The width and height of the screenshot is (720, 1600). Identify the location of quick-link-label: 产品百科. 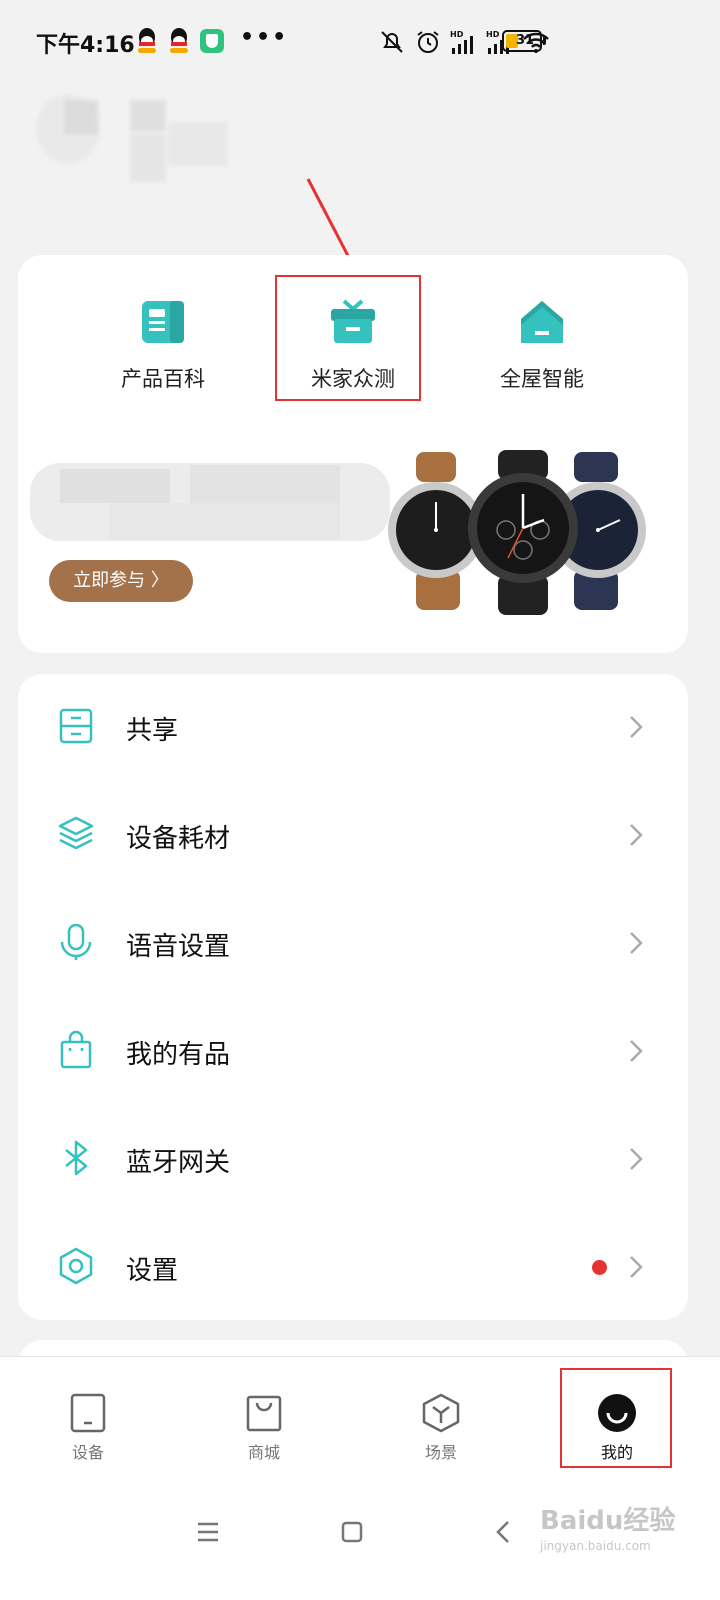
(163, 379).